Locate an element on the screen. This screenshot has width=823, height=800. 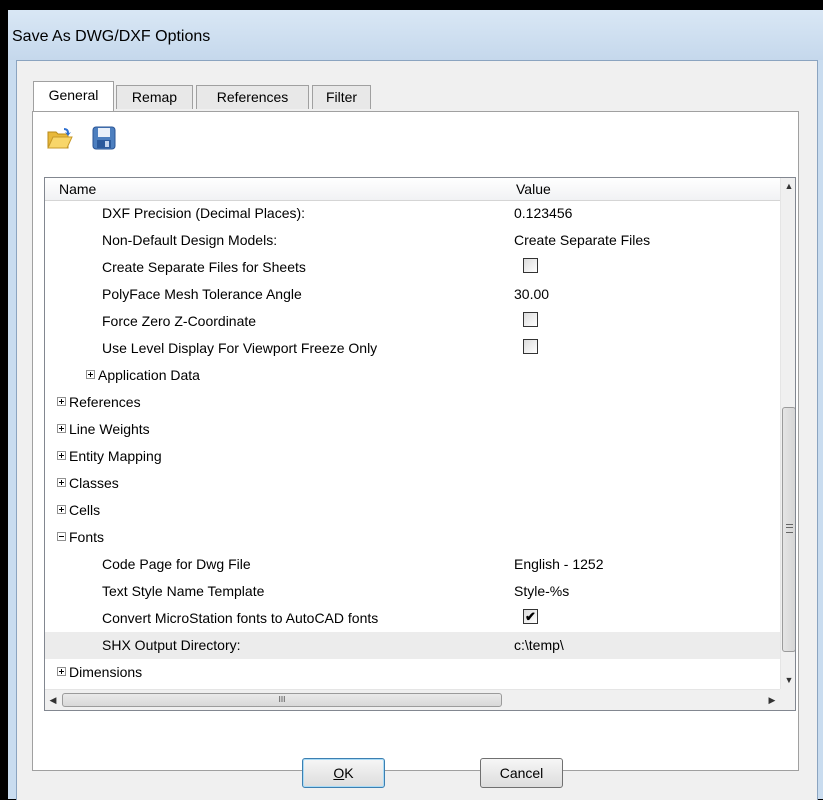
property-value: Style-%s is located at coordinates (541, 591).